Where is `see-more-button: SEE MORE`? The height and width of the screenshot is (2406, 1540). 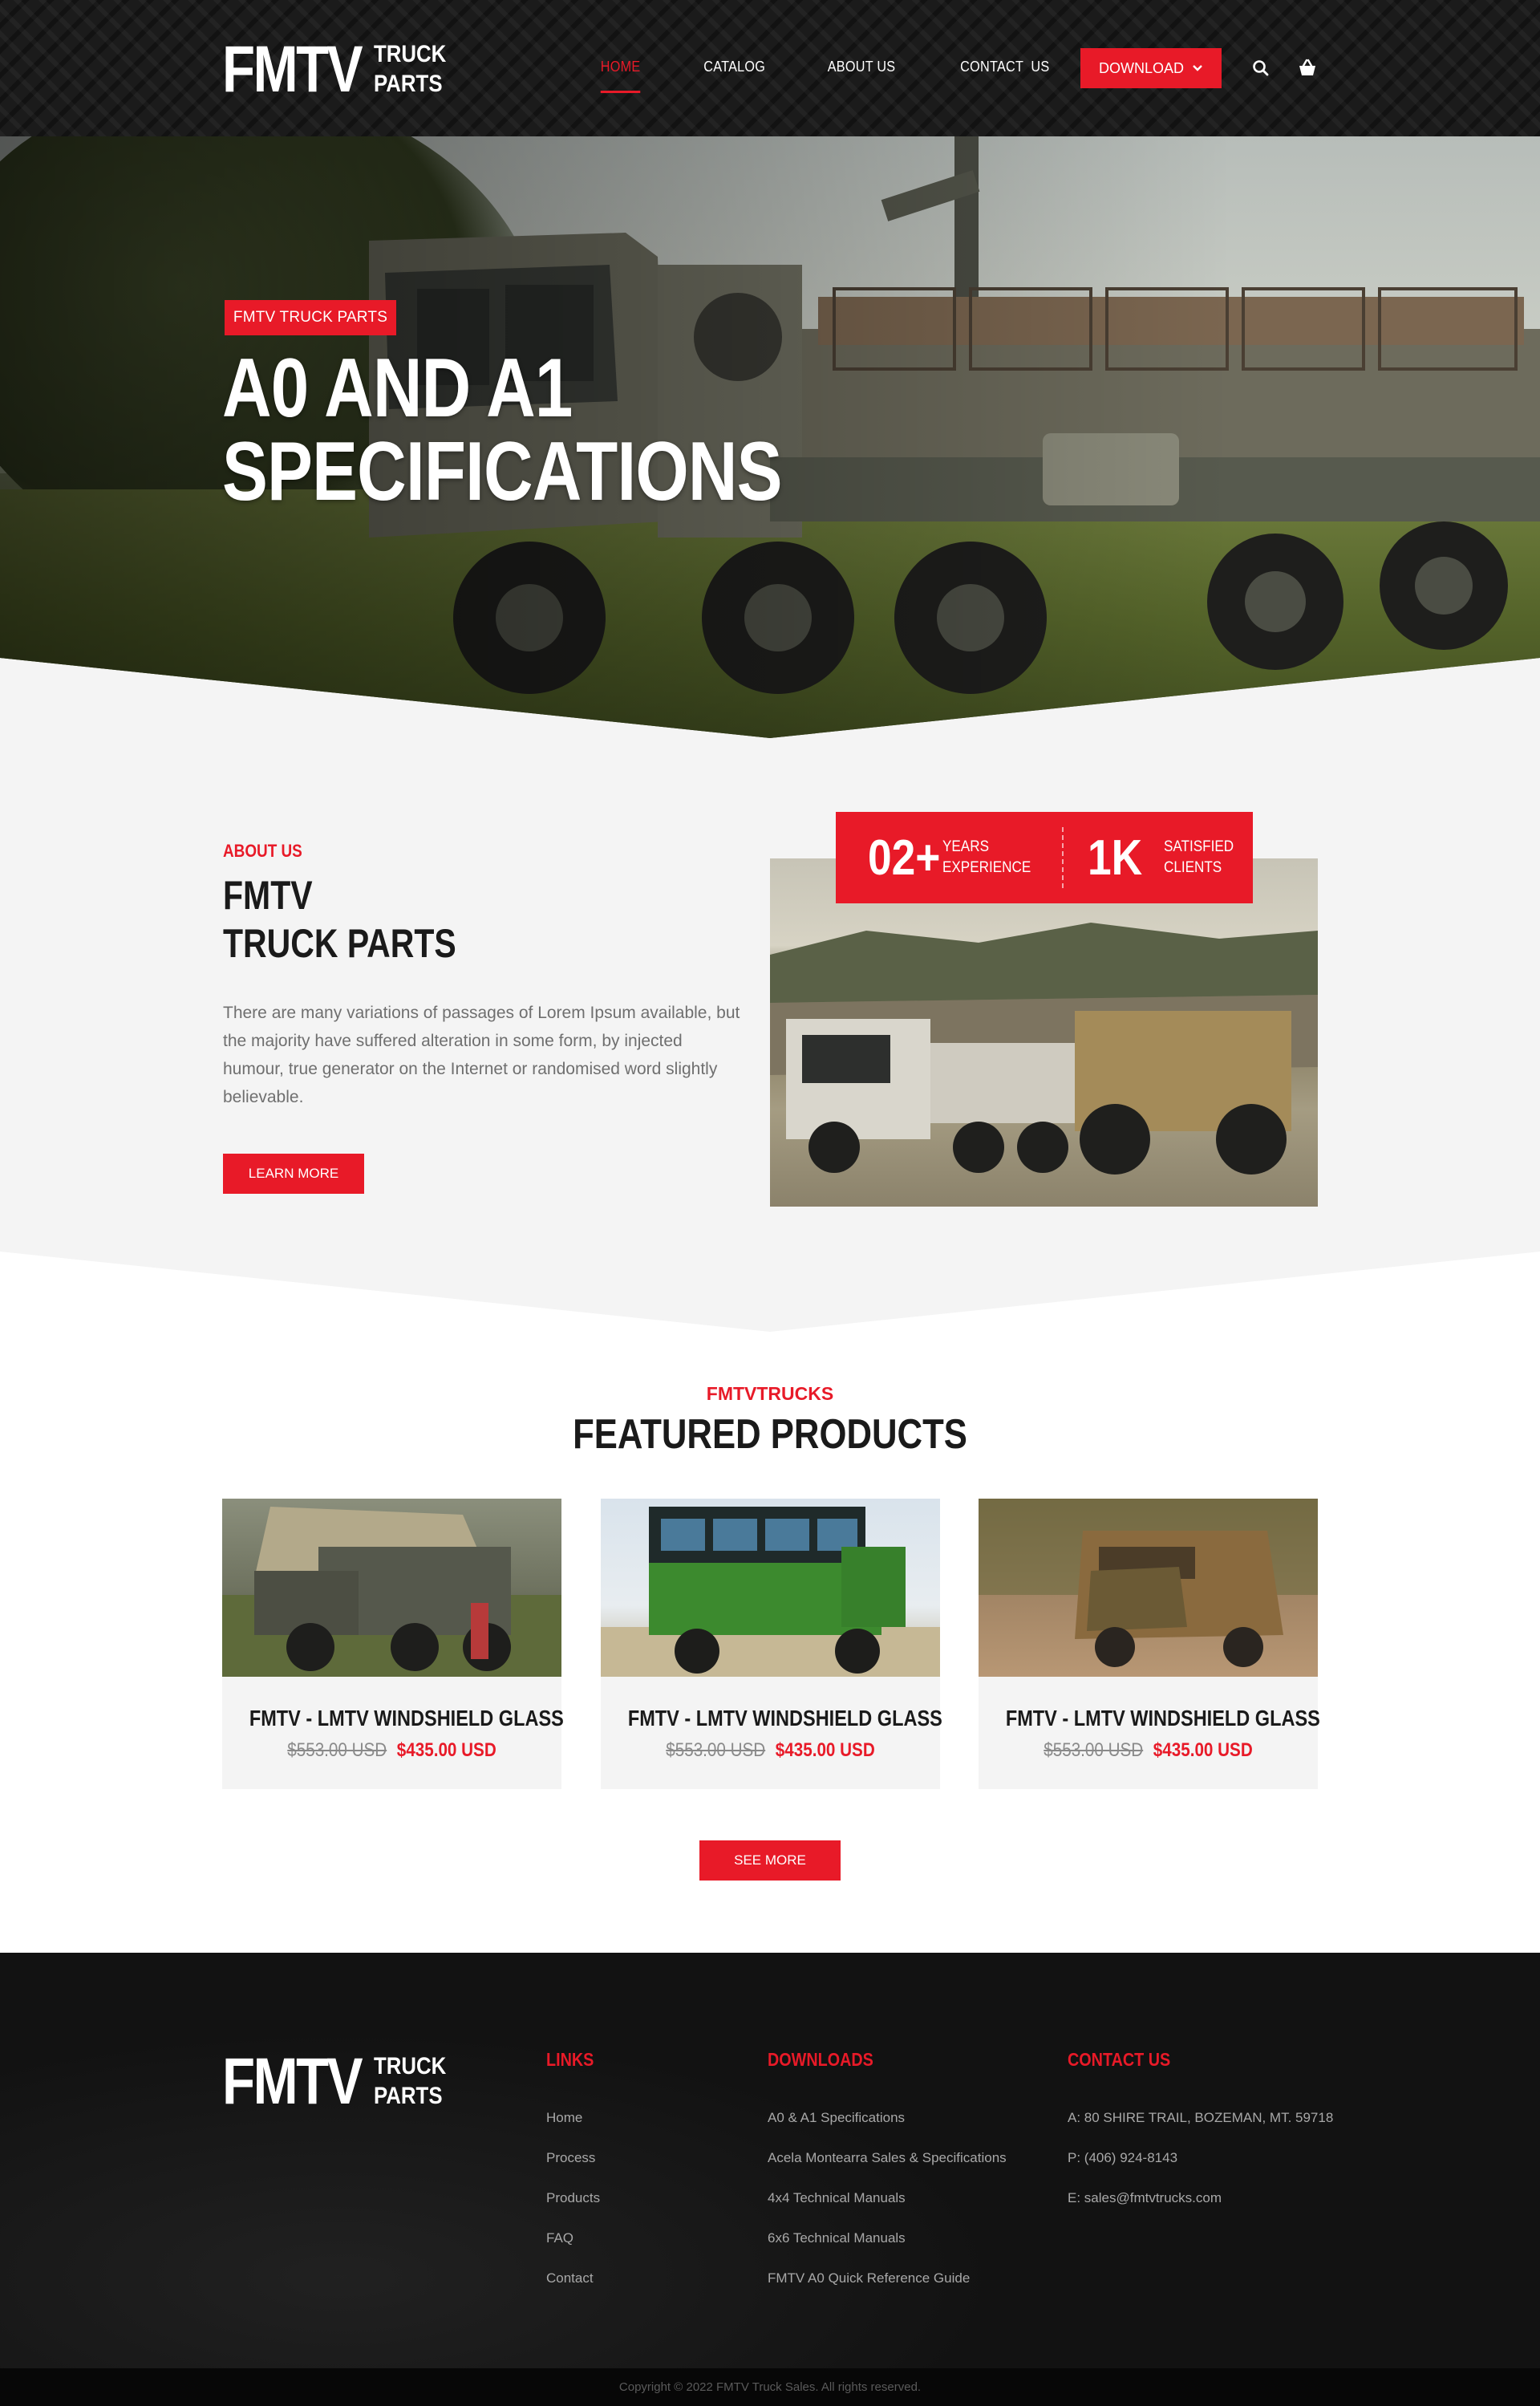
see-more-button: SEE MORE is located at coordinates (770, 1860).